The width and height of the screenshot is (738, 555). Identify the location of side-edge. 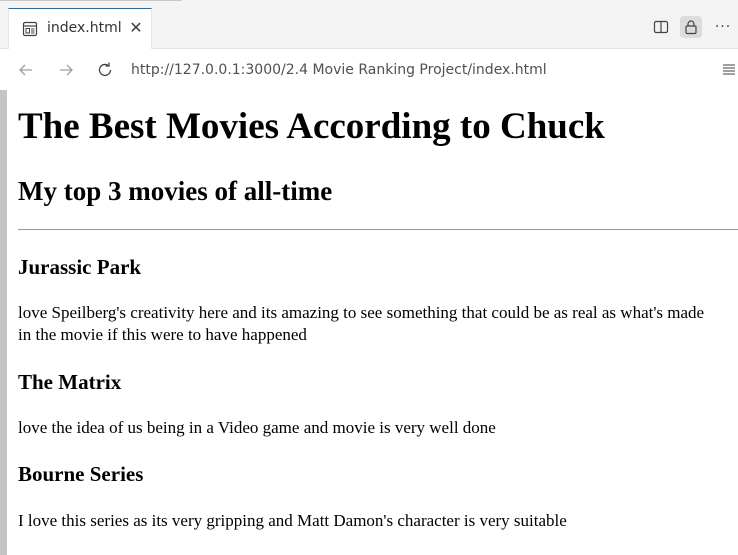
(3, 322).